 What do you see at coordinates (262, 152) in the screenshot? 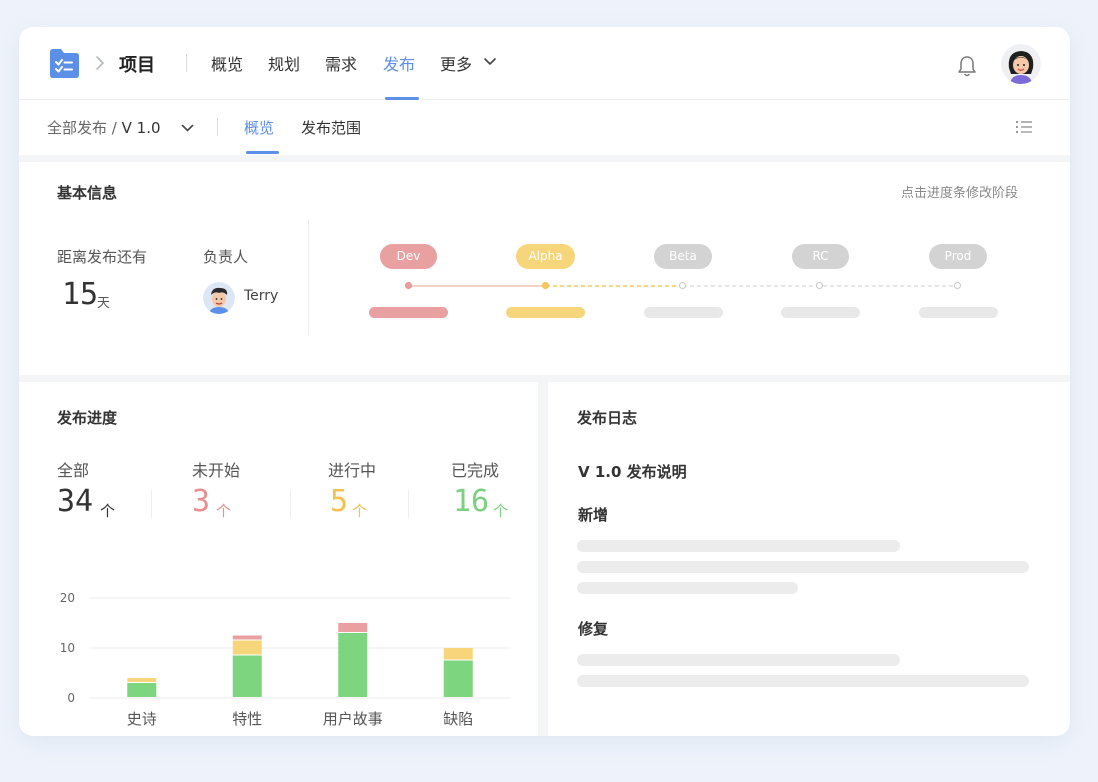
I see `active-subtab-indicator` at bounding box center [262, 152].